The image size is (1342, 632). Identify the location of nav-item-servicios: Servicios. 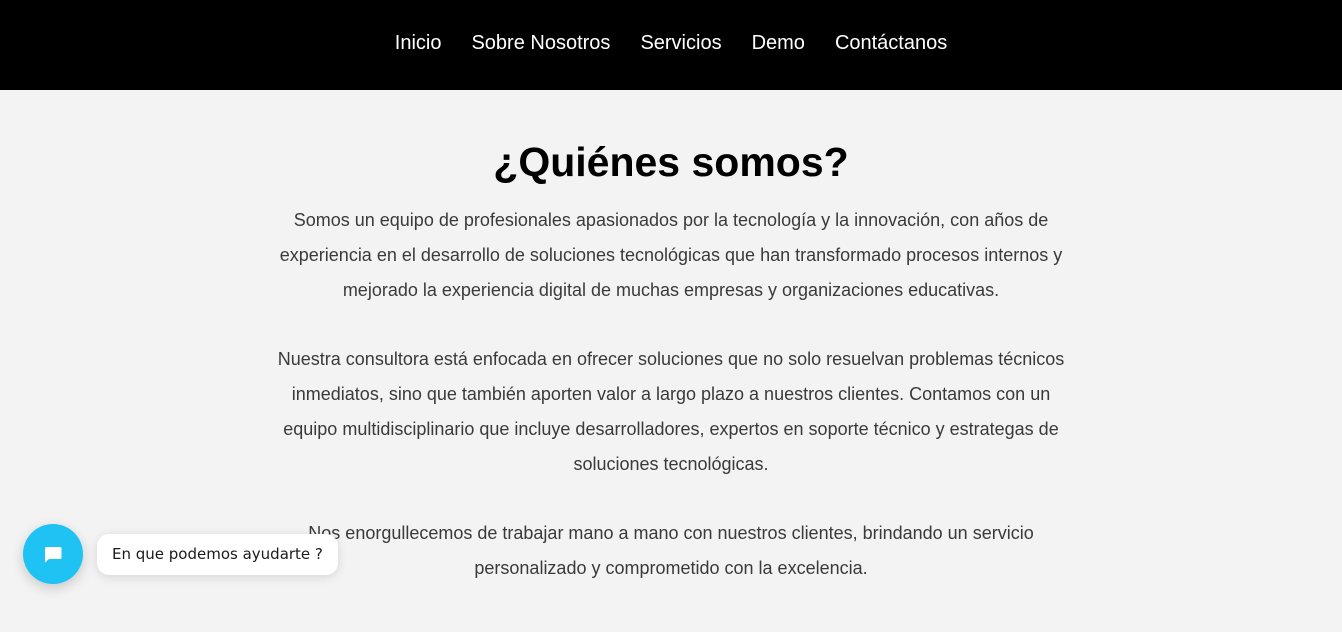
(680, 43).